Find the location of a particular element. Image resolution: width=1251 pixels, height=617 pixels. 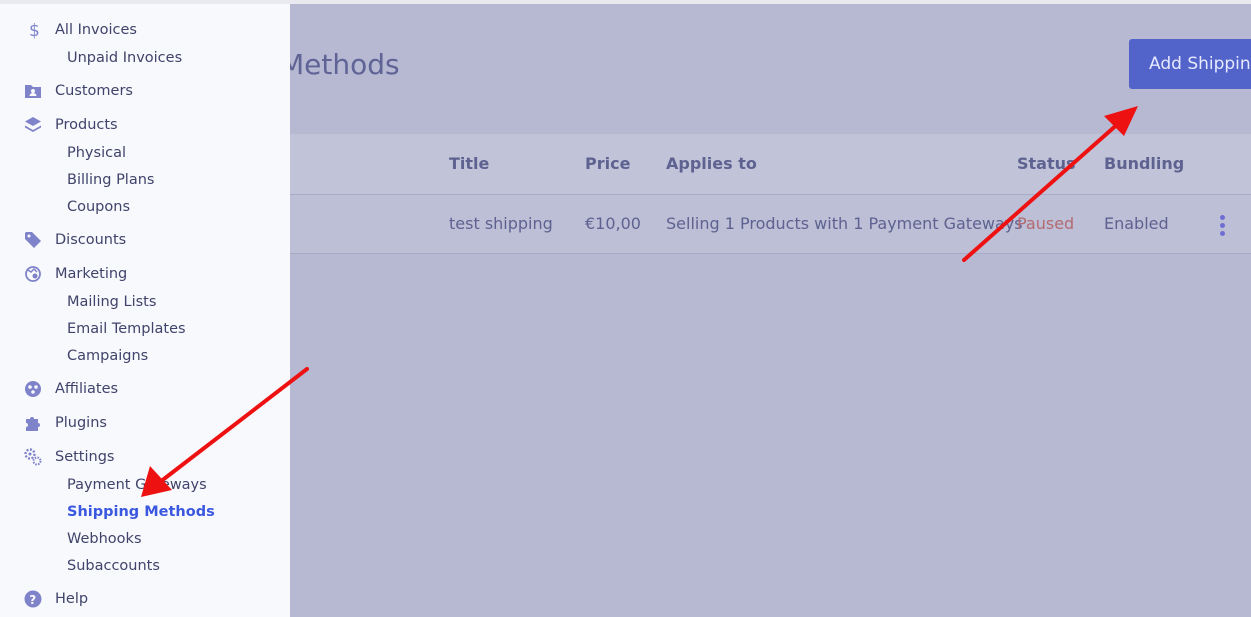

sidebar-item-label: Affiliates is located at coordinates (87, 389).